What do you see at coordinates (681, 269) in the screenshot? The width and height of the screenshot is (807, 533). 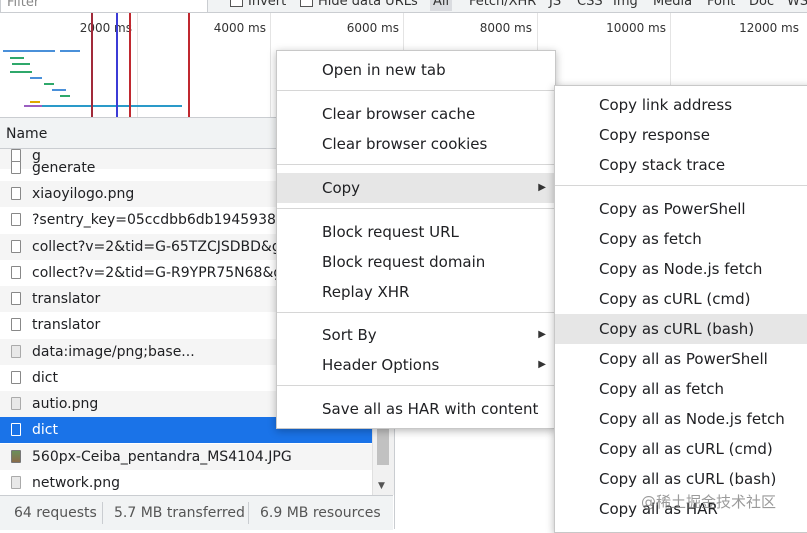 I see `menu-item-copy-as-nodejs-fetch: Copy as Node.js fetch` at bounding box center [681, 269].